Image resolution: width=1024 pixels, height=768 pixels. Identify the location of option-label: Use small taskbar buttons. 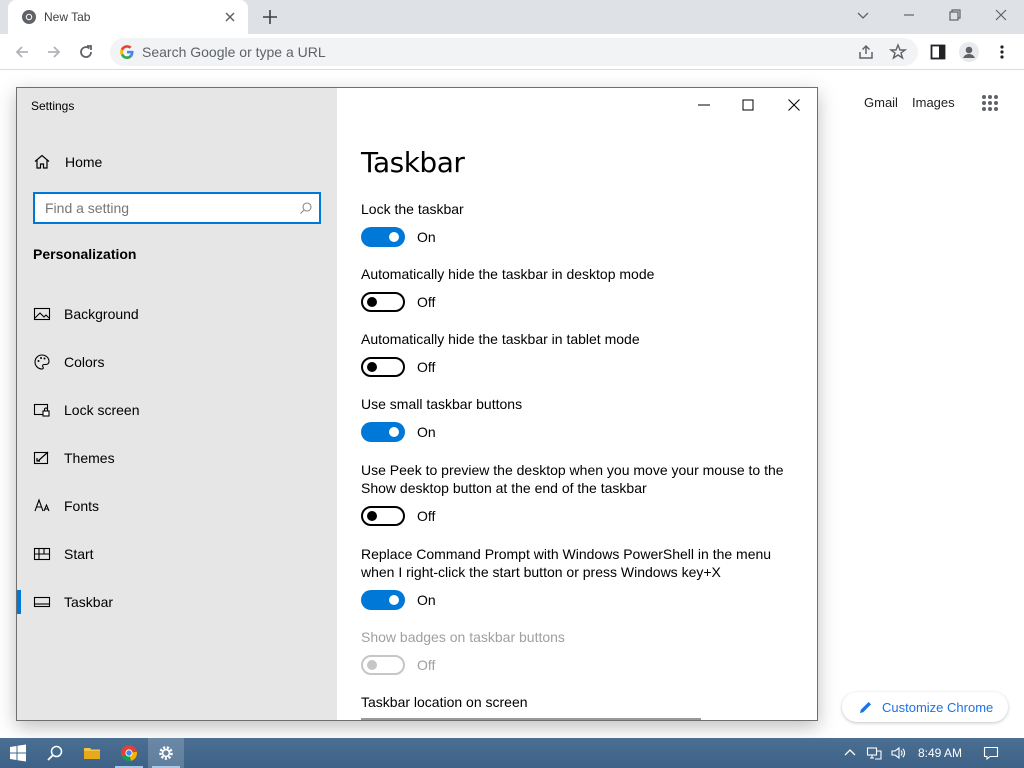
(442, 404).